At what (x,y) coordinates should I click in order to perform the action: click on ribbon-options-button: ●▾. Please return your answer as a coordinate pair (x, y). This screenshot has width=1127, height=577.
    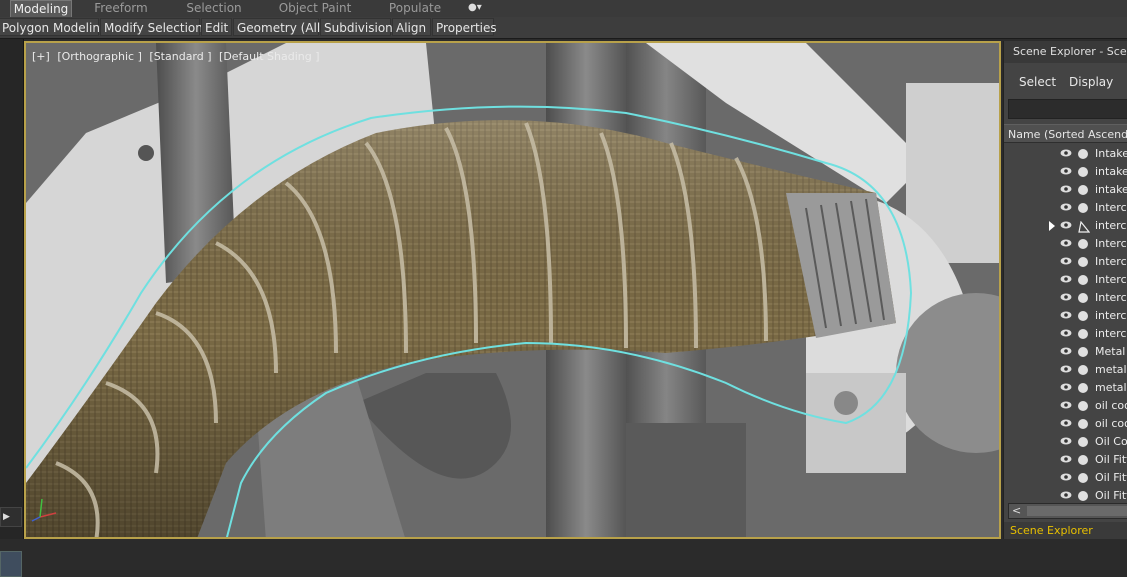
    Looking at the image, I should click on (481, 8).